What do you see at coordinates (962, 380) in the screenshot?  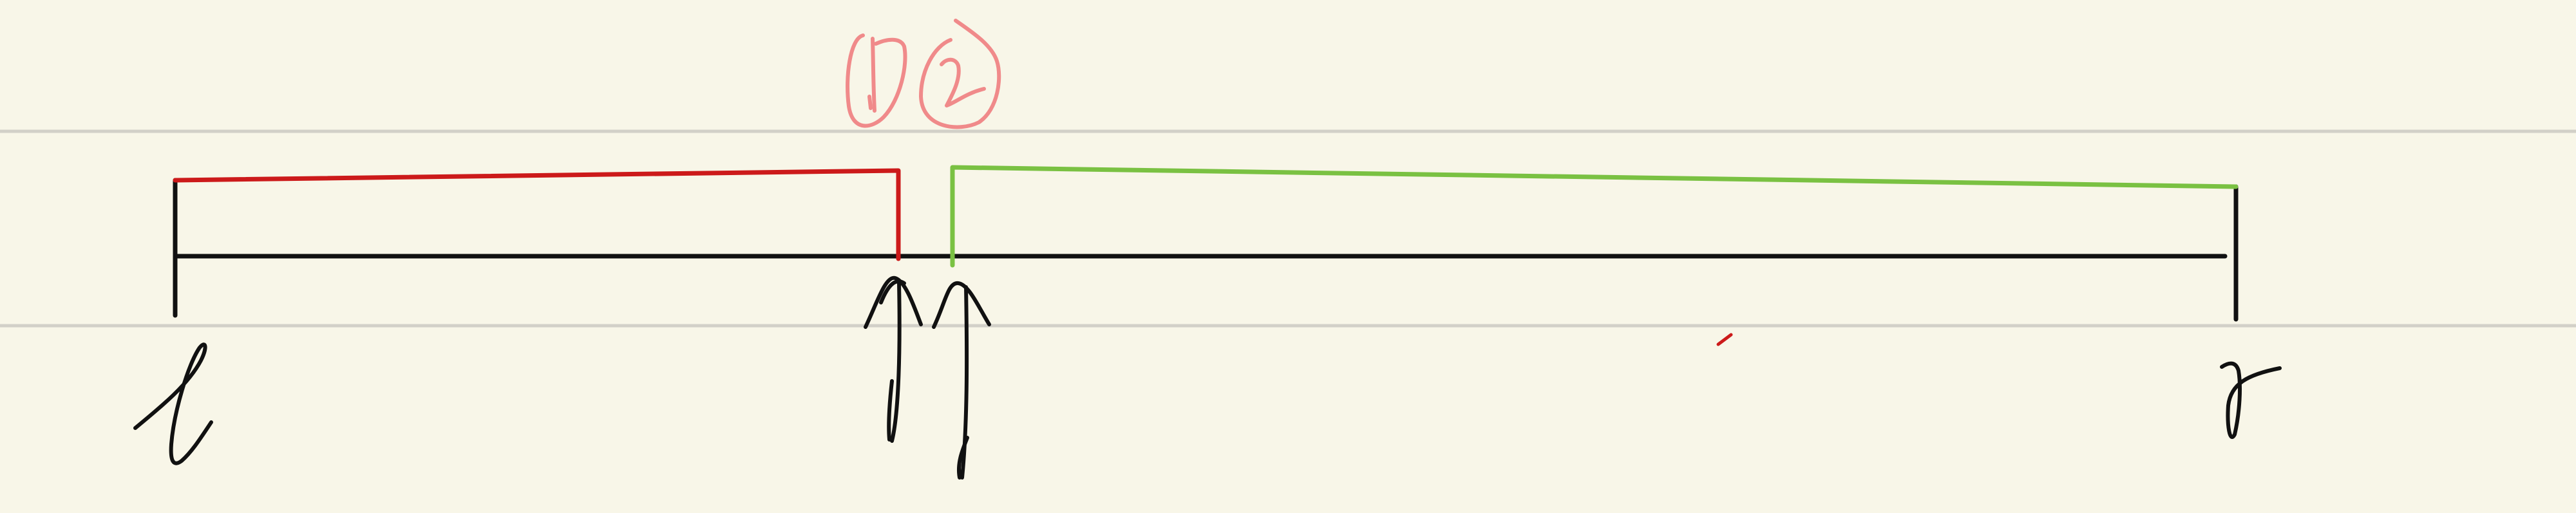 I see `mid-plus-one-arrow` at bounding box center [962, 380].